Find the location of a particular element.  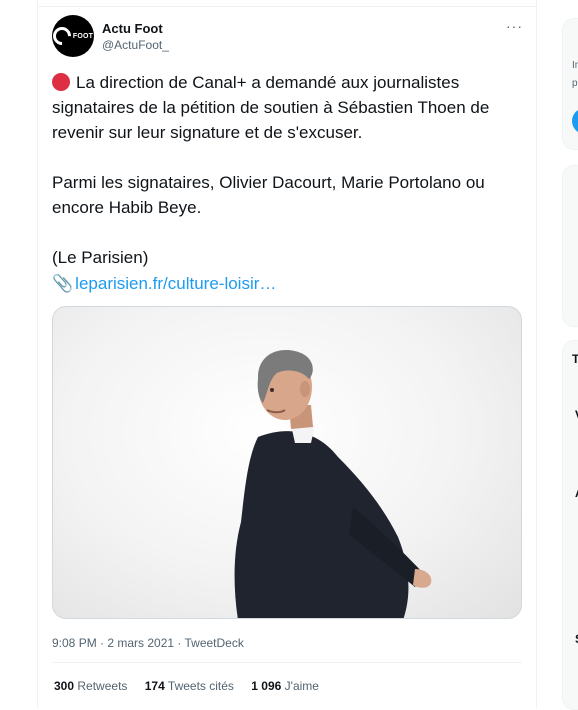

man-in-suit-photo is located at coordinates (333, 484).